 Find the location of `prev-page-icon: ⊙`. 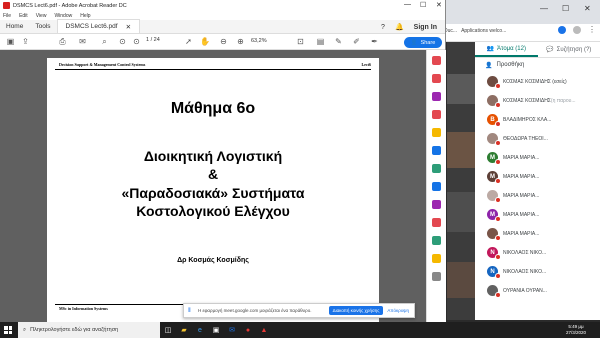

prev-page-icon: ⊙ is located at coordinates (122, 41).